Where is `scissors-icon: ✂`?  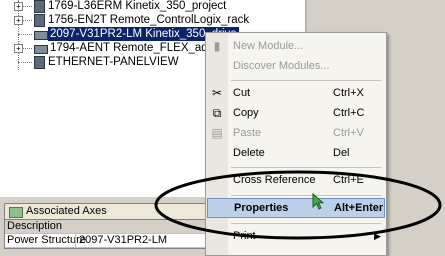
scissors-icon: ✂ is located at coordinates (217, 93).